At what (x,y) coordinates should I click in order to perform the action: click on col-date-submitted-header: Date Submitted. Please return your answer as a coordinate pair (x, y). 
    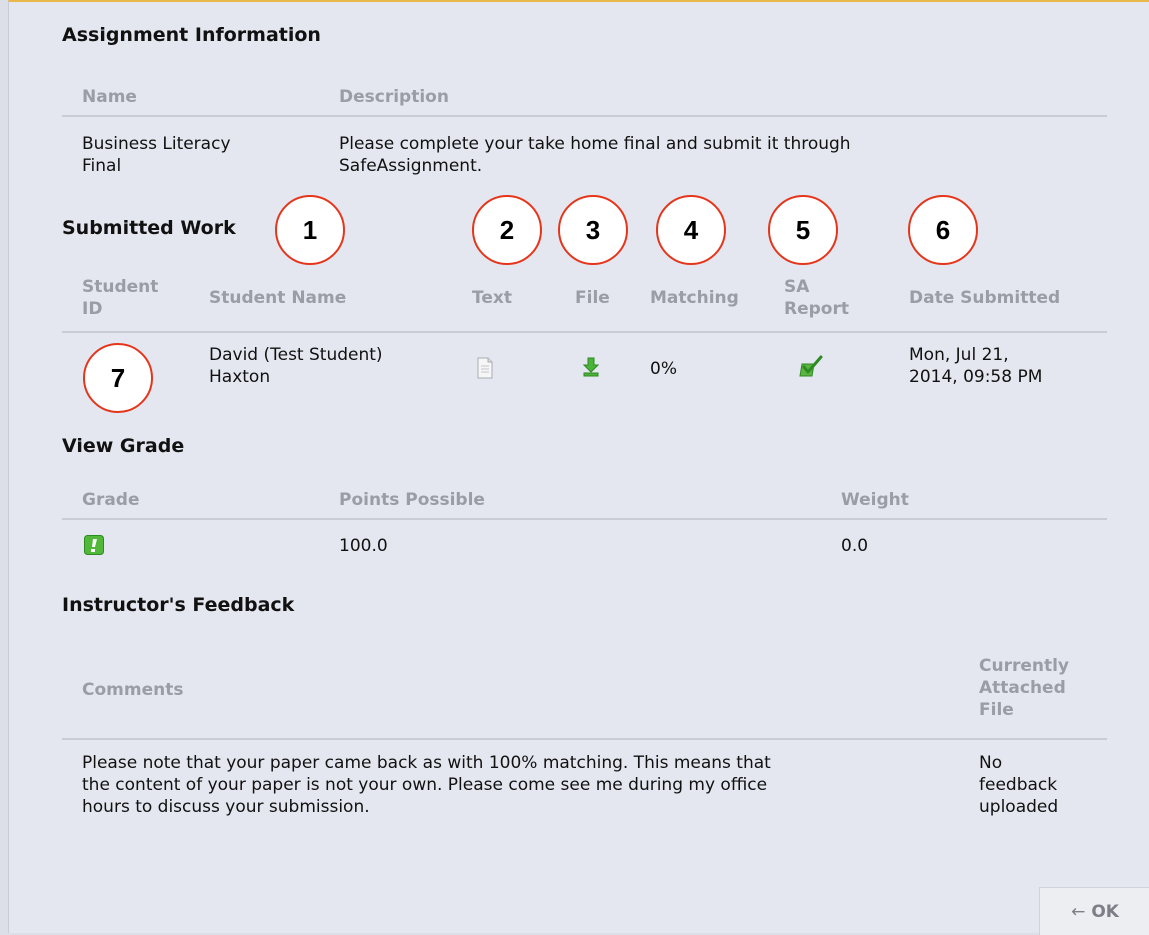
    Looking at the image, I should click on (985, 298).